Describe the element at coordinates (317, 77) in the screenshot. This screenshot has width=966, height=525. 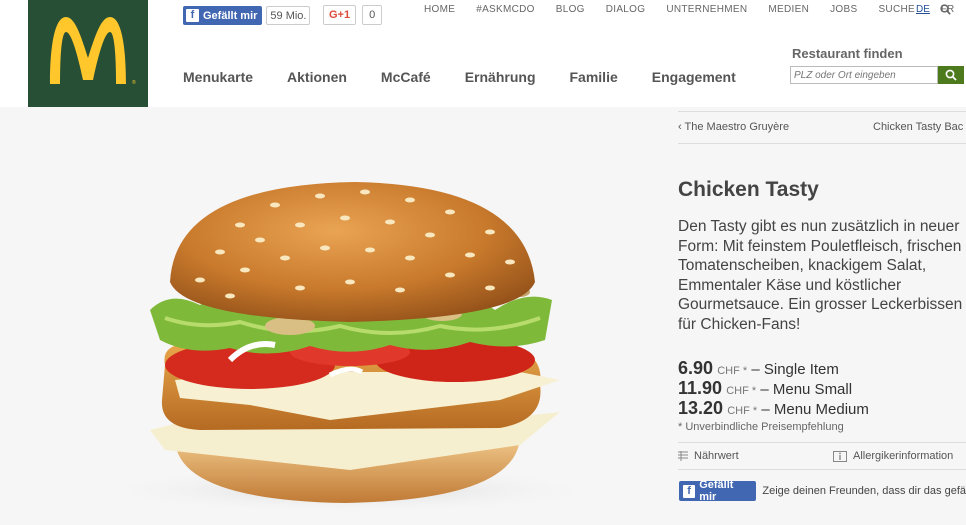
I see `mainnav-aktionen: Aktionen` at that location.